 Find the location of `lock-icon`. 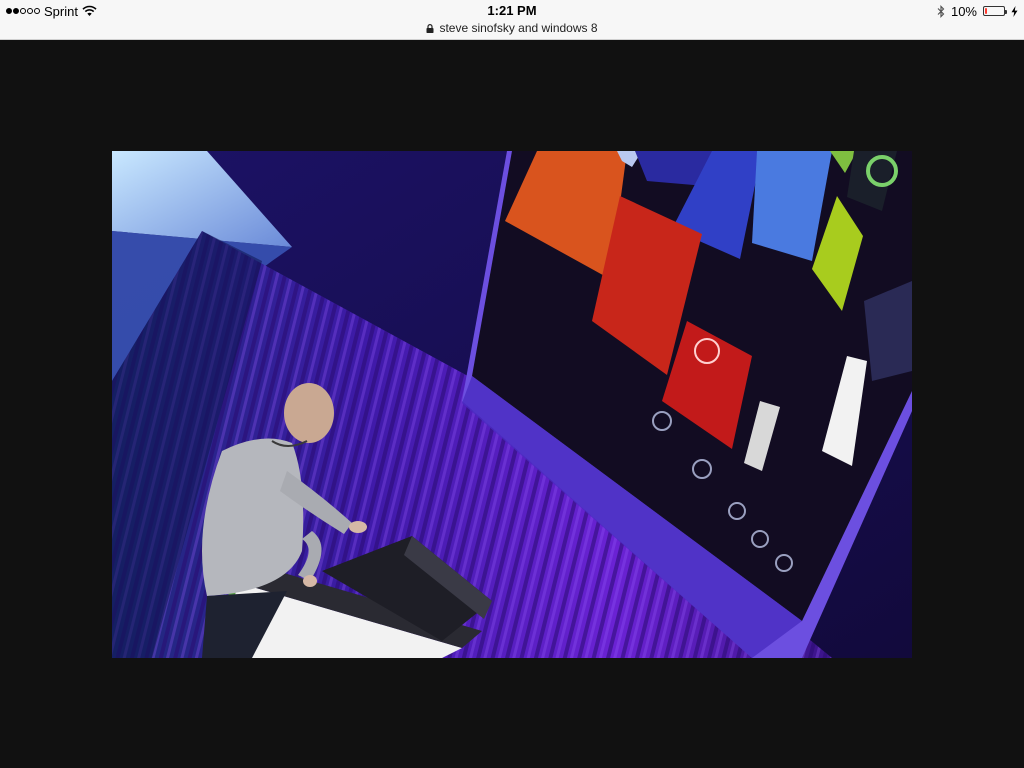

lock-icon is located at coordinates (430, 28).